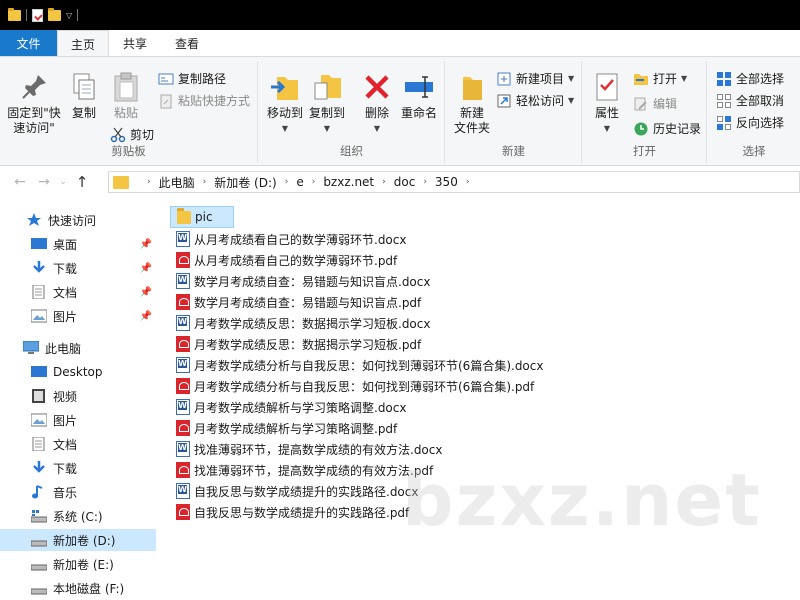  I want to click on list-item: 数学月考成绩自查：易错题与知识盲点.docx, so click(300, 281).